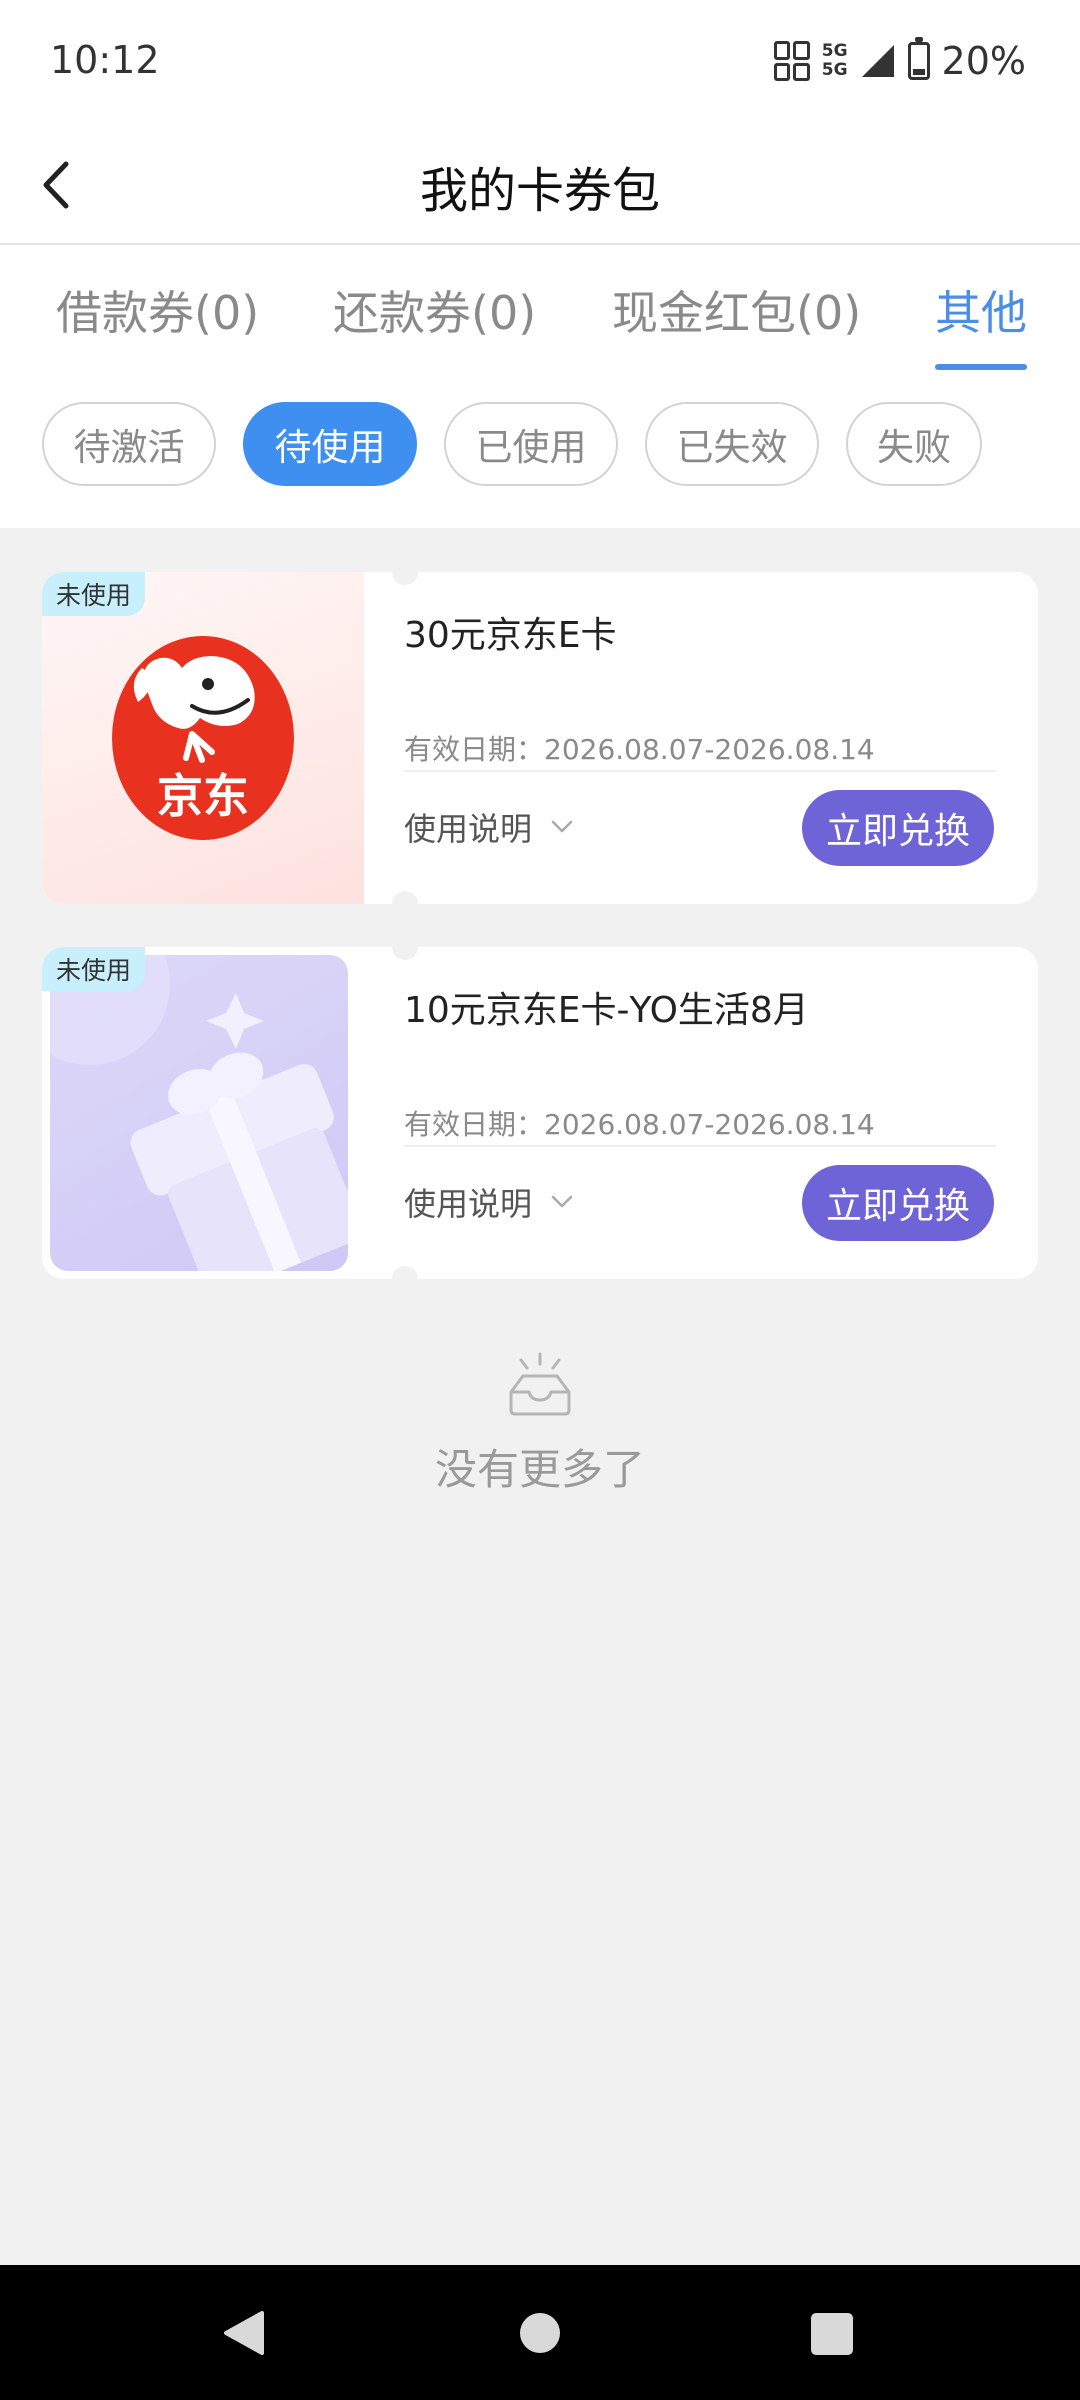 Image resolution: width=1080 pixels, height=2400 pixels. Describe the element at coordinates (736, 310) in the screenshot. I see `tab-cash-red-packets: 现金红包(0)` at that location.